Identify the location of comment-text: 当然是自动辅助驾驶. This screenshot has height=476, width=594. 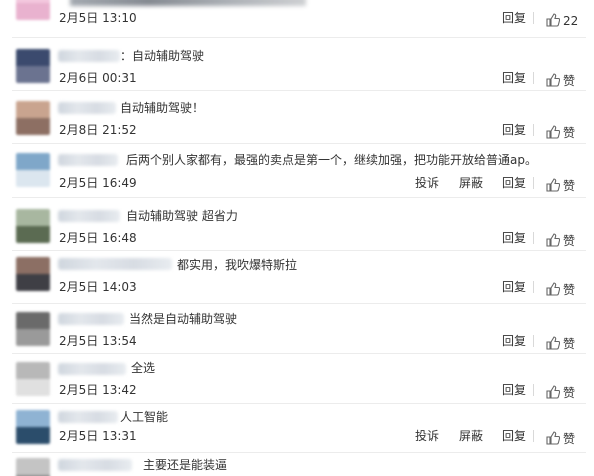
(183, 319).